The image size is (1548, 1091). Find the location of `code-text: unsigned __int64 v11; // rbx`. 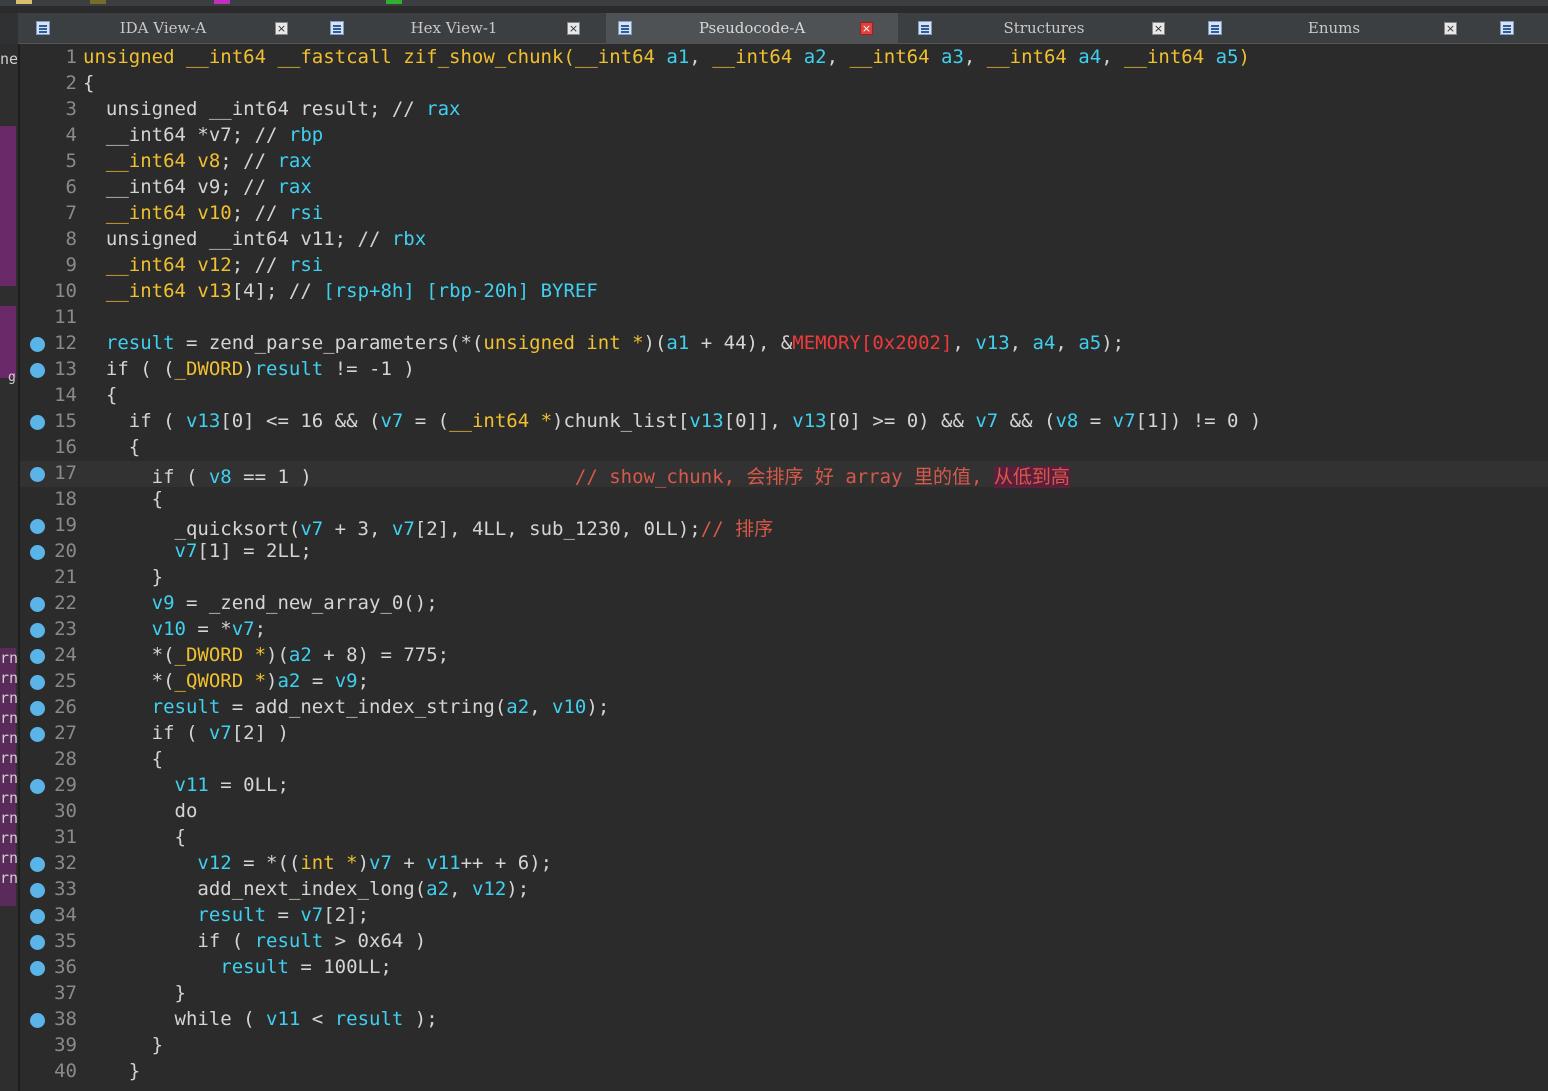

code-text: unsigned __int64 v11; // rbx is located at coordinates (254, 239).